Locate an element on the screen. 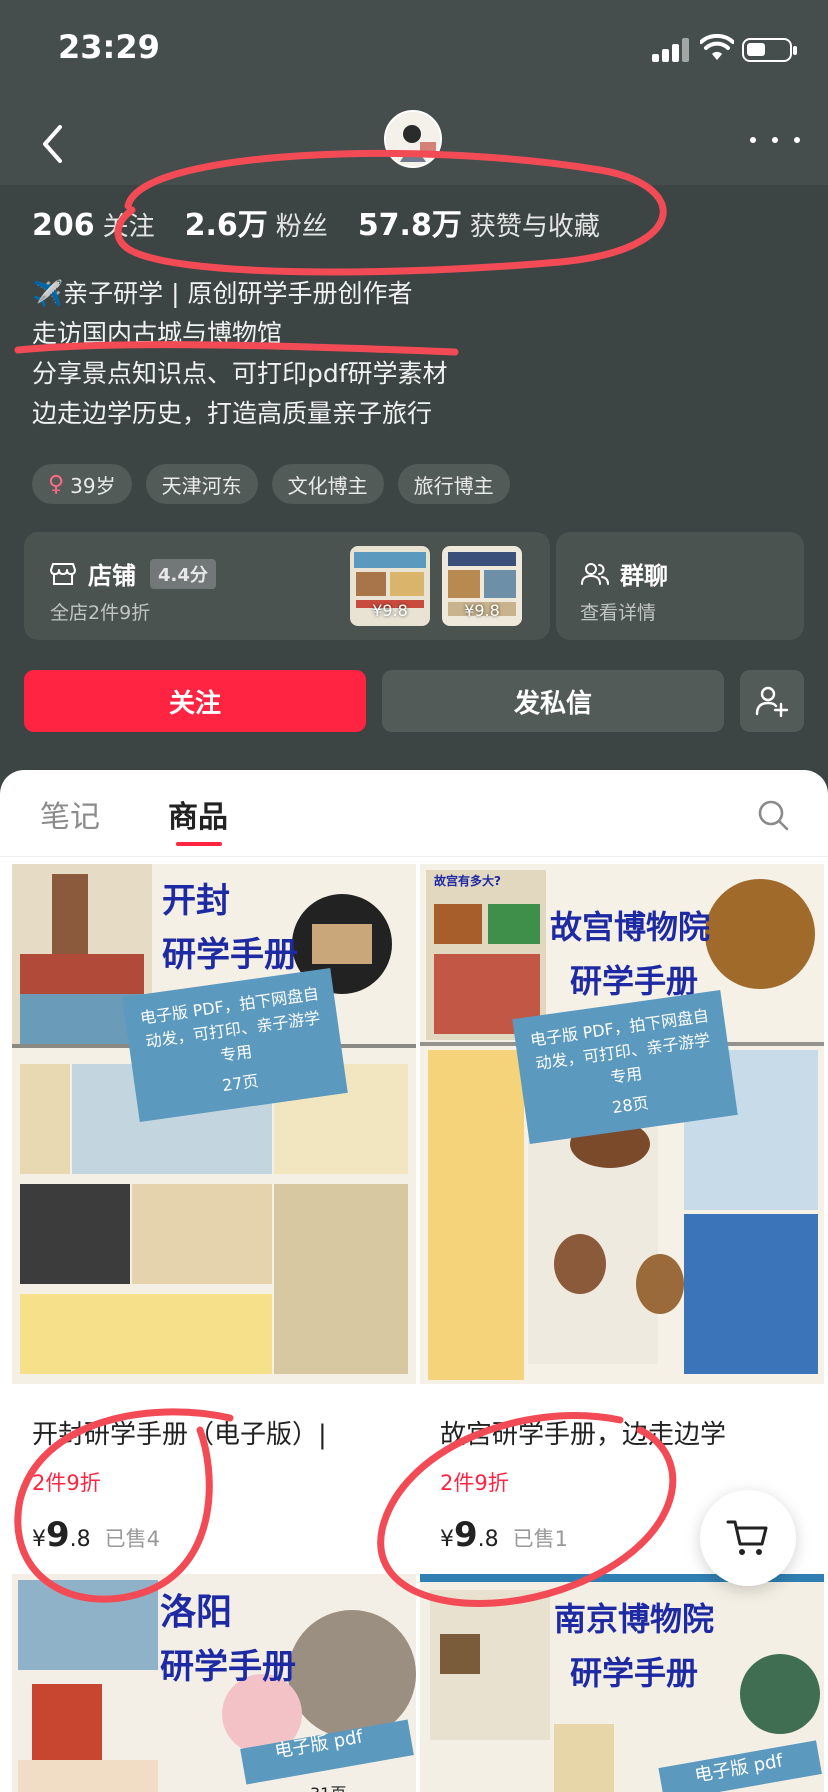  status-time: 23:29 is located at coordinates (109, 47).